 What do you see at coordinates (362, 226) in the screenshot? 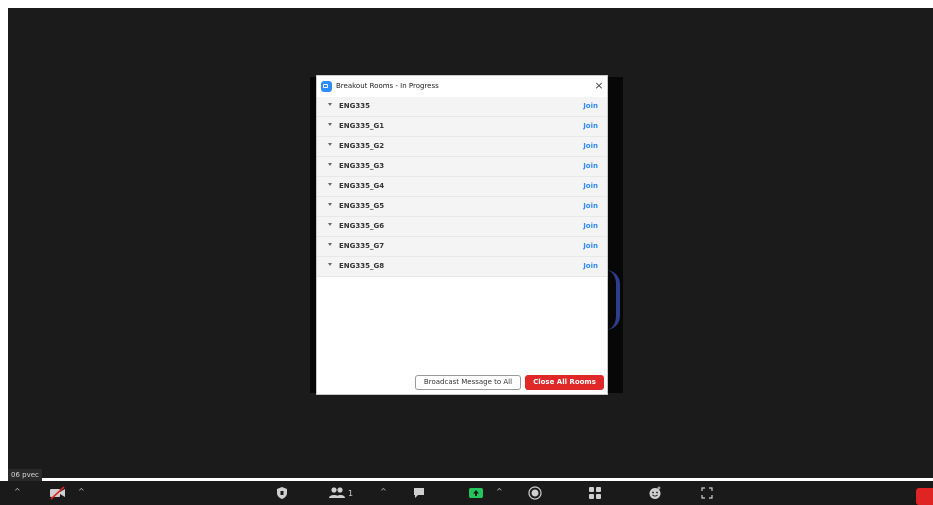
I see `room-name: ENG335_G6` at bounding box center [362, 226].